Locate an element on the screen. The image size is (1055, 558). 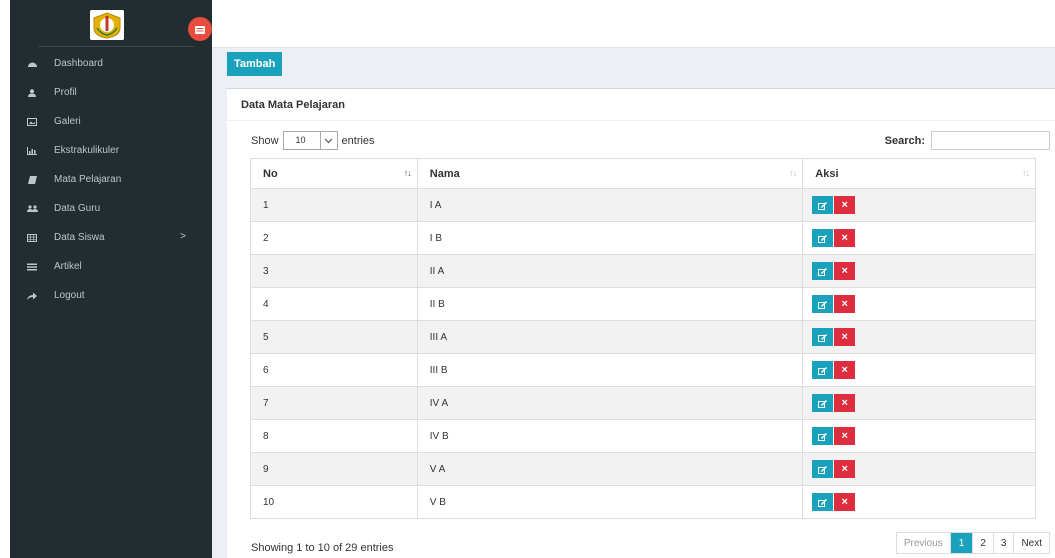
sidebar-item-mata-pelajaran: Mata Pelajaran is located at coordinates (111, 179).